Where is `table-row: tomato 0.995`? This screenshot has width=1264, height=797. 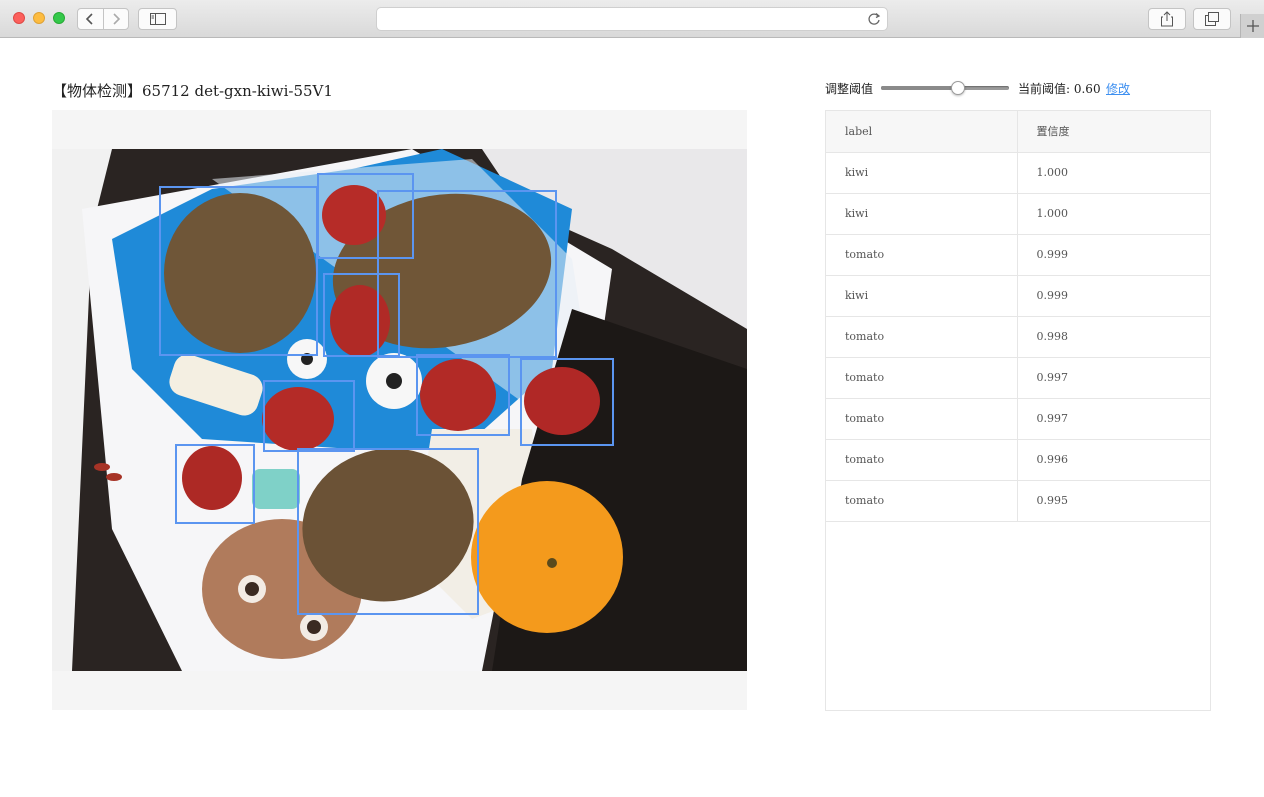 table-row: tomato 0.995 is located at coordinates (1018, 501).